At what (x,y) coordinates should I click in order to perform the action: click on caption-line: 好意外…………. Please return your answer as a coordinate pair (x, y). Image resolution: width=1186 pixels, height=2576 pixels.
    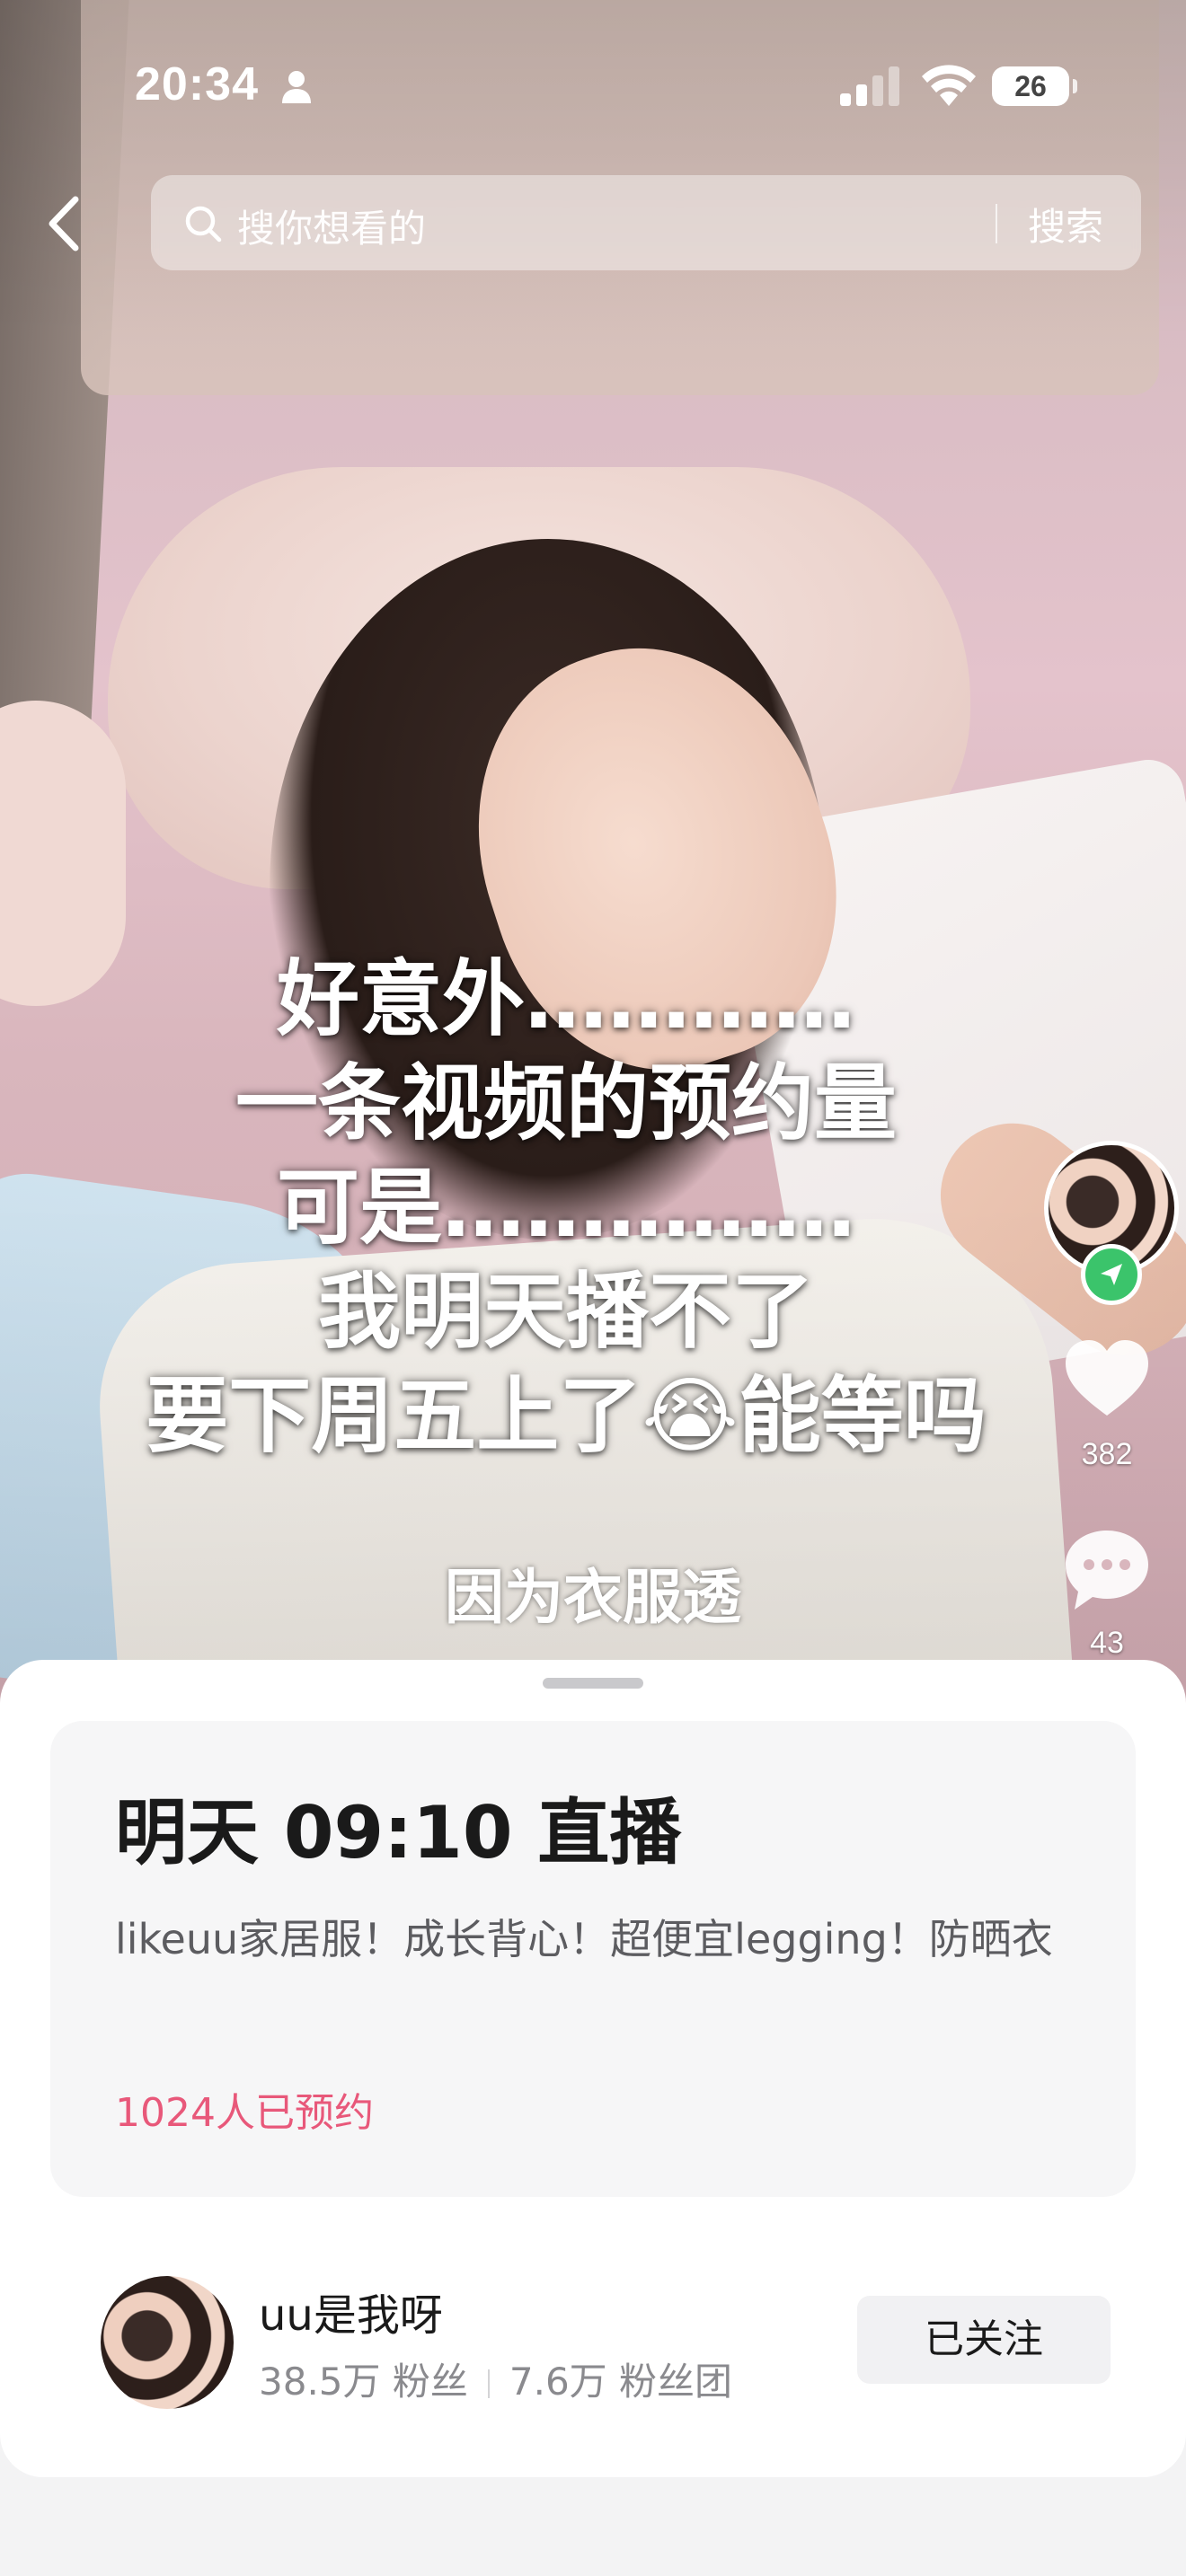
    Looking at the image, I should click on (565, 999).